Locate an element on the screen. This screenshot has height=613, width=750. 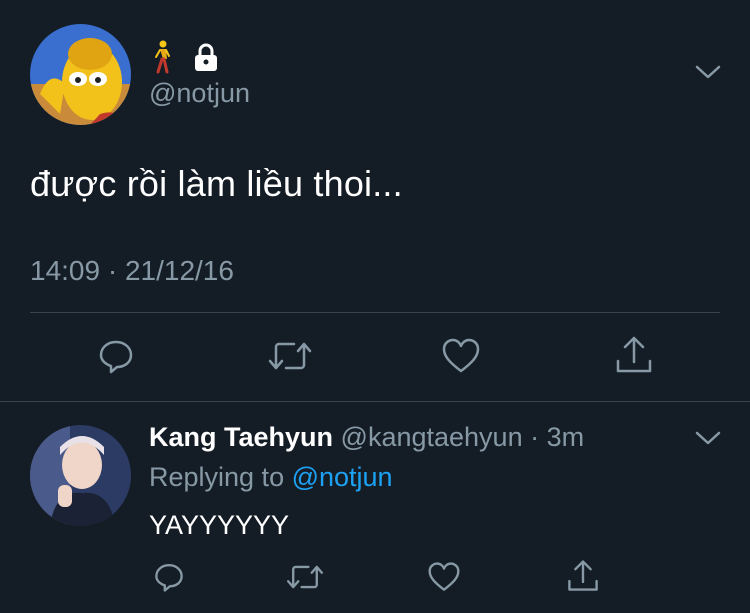
reply-retweet-icon is located at coordinates (305, 577).